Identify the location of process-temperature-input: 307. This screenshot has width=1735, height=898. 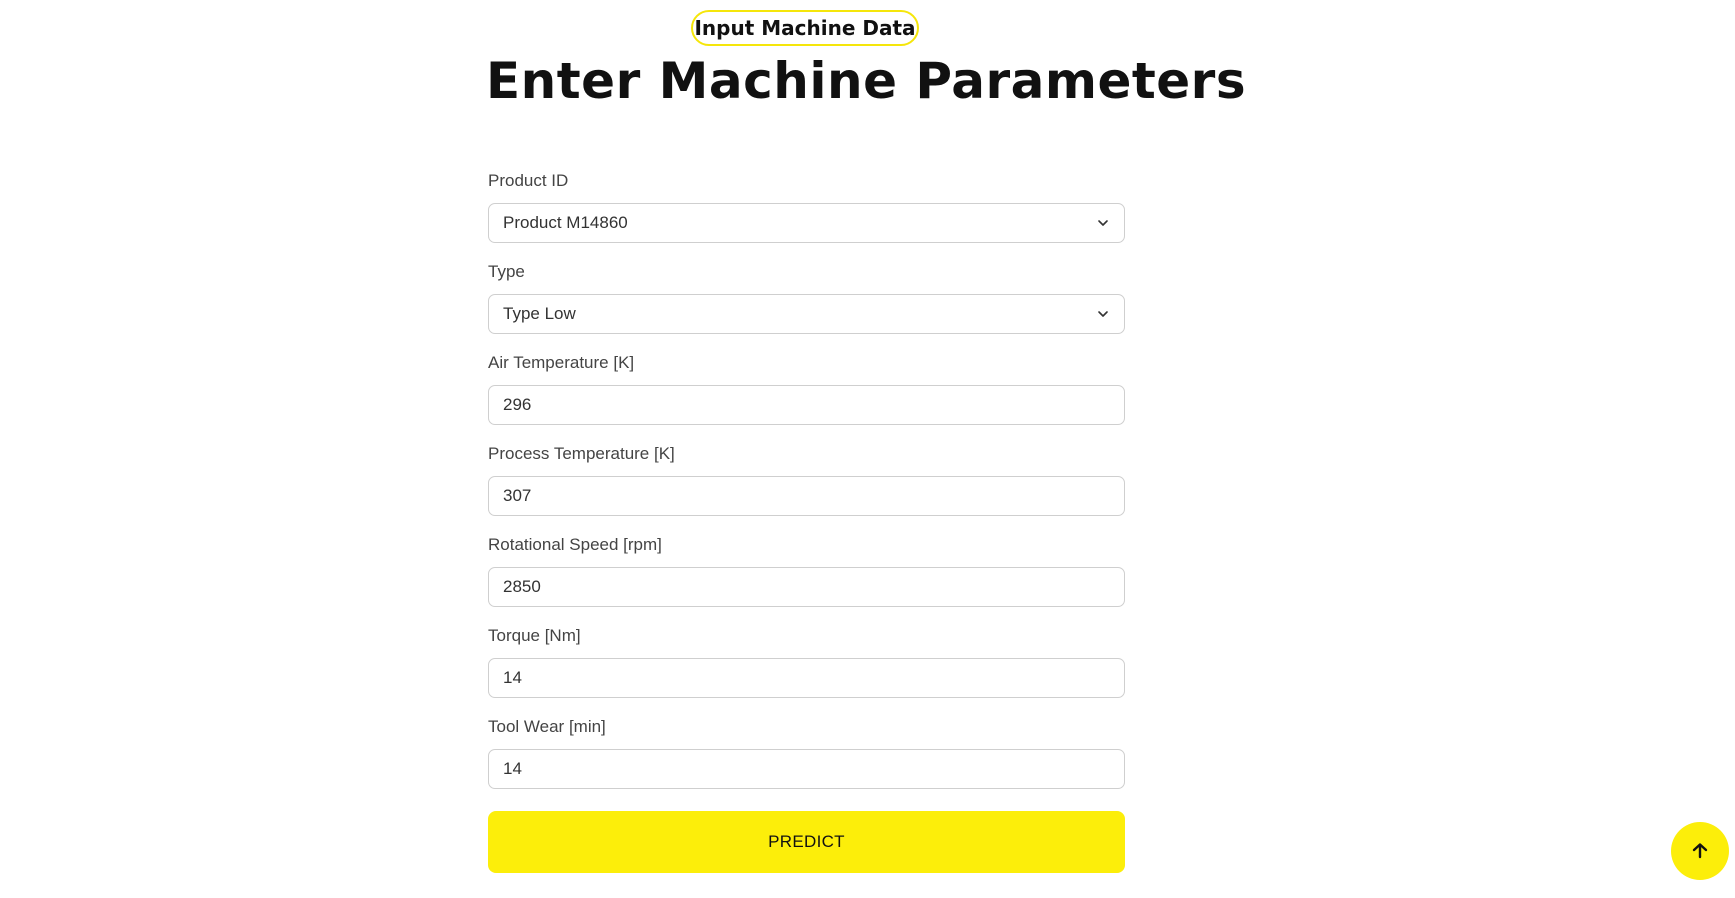
(806, 496).